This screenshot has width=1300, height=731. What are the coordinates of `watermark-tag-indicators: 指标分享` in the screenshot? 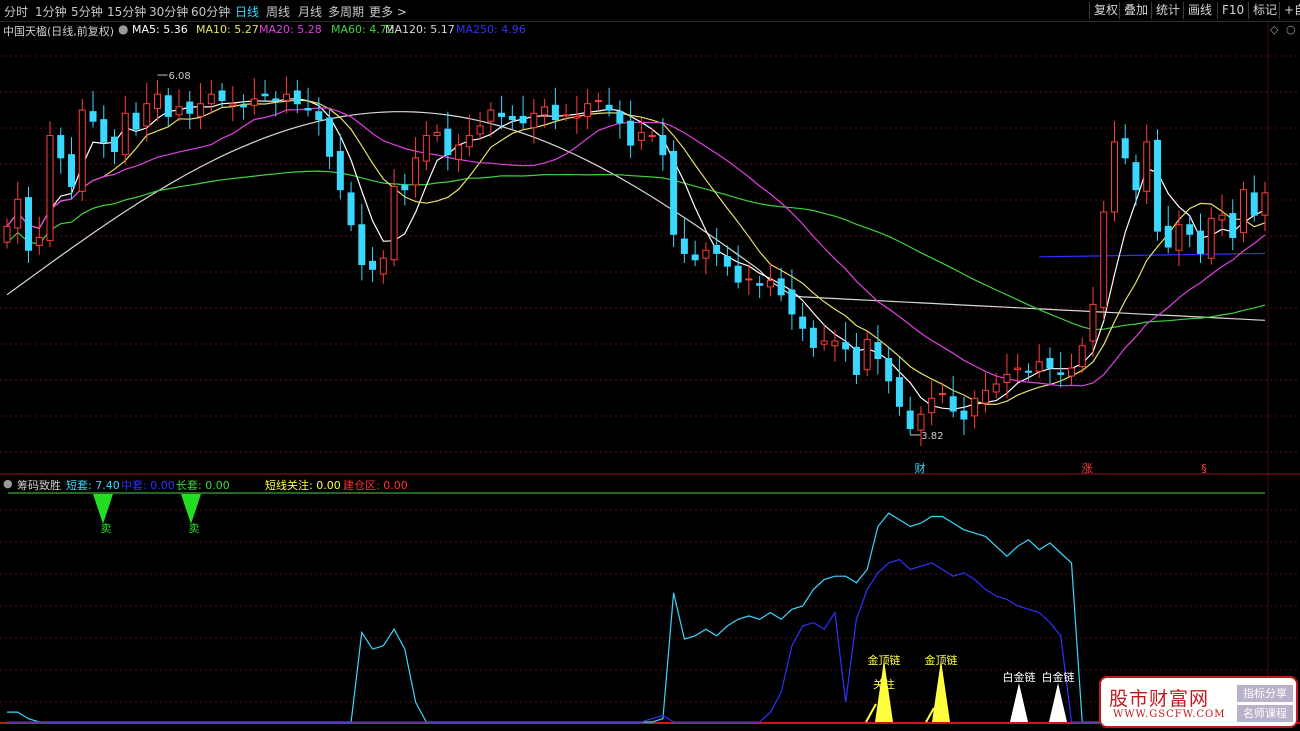 It's located at (1265, 693).